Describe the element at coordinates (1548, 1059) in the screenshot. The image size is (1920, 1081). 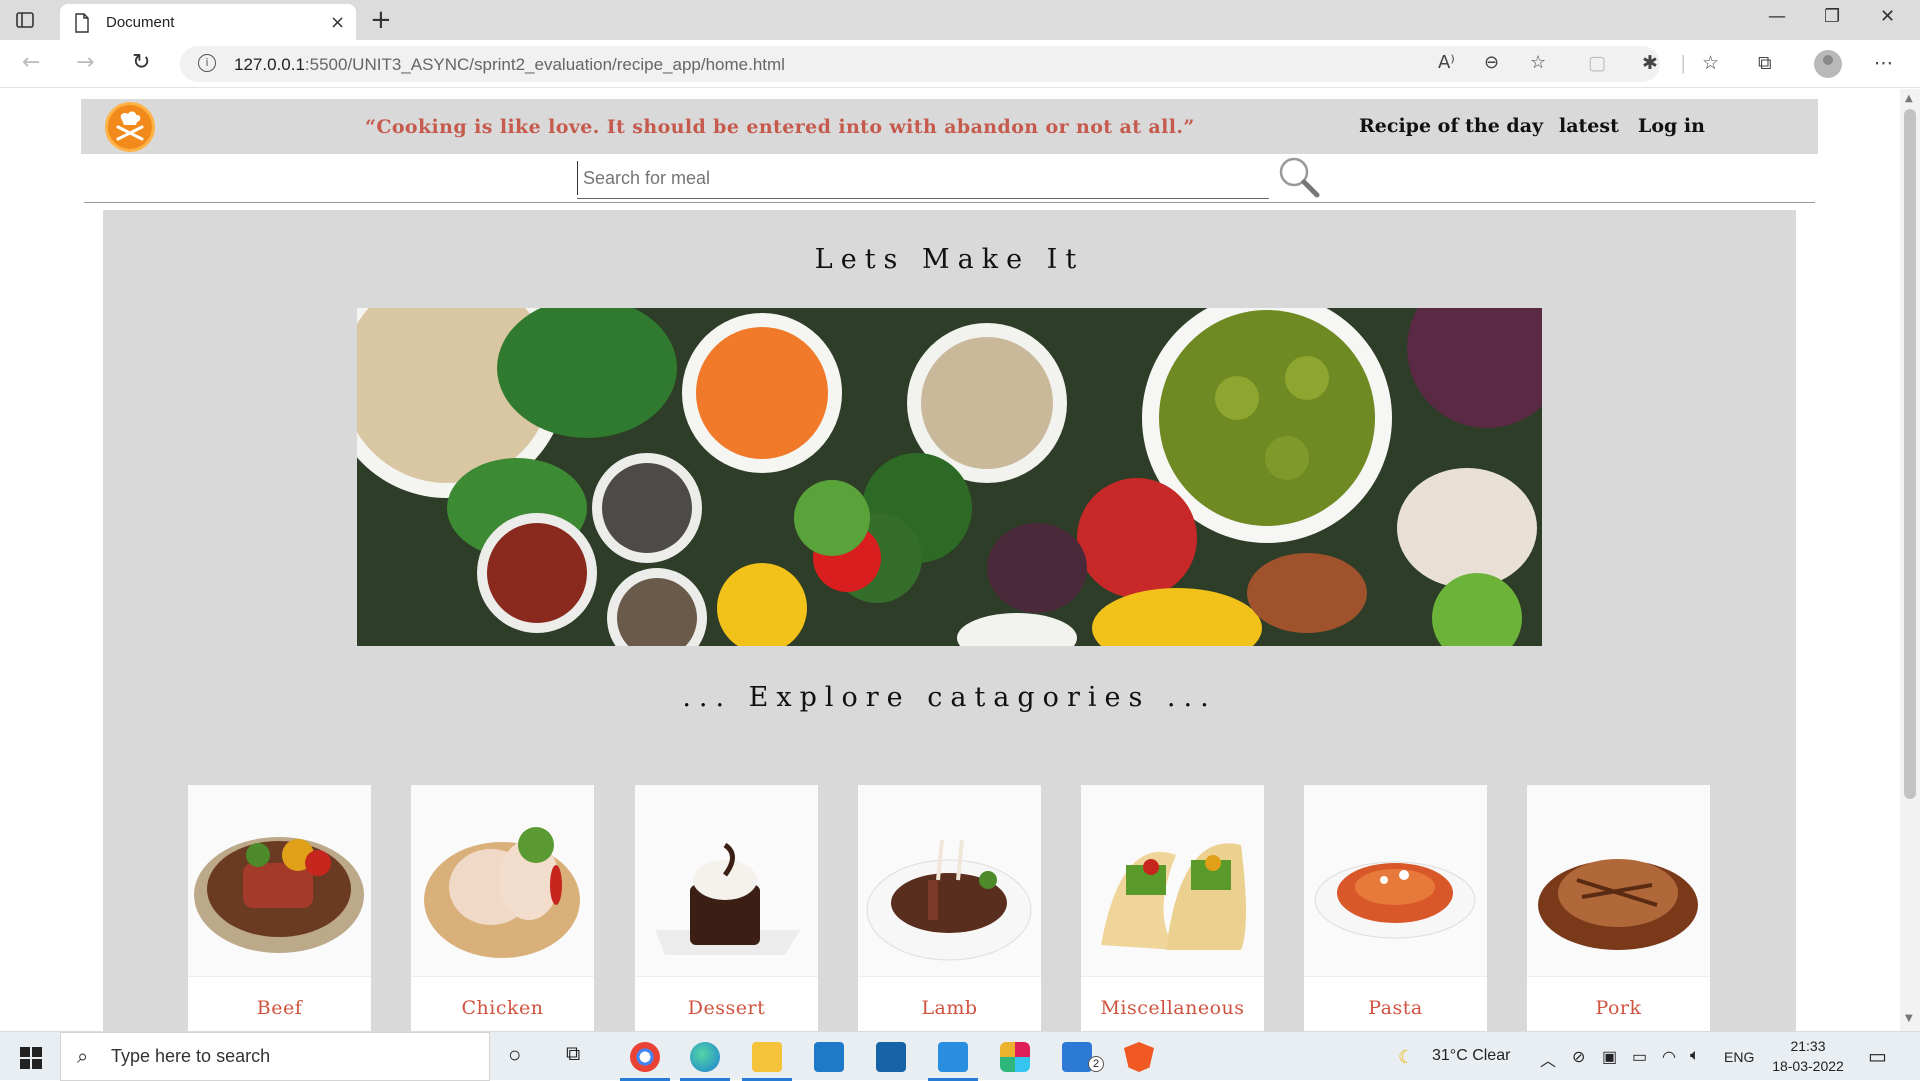
I see `show-hidden-icons: ︿` at that location.